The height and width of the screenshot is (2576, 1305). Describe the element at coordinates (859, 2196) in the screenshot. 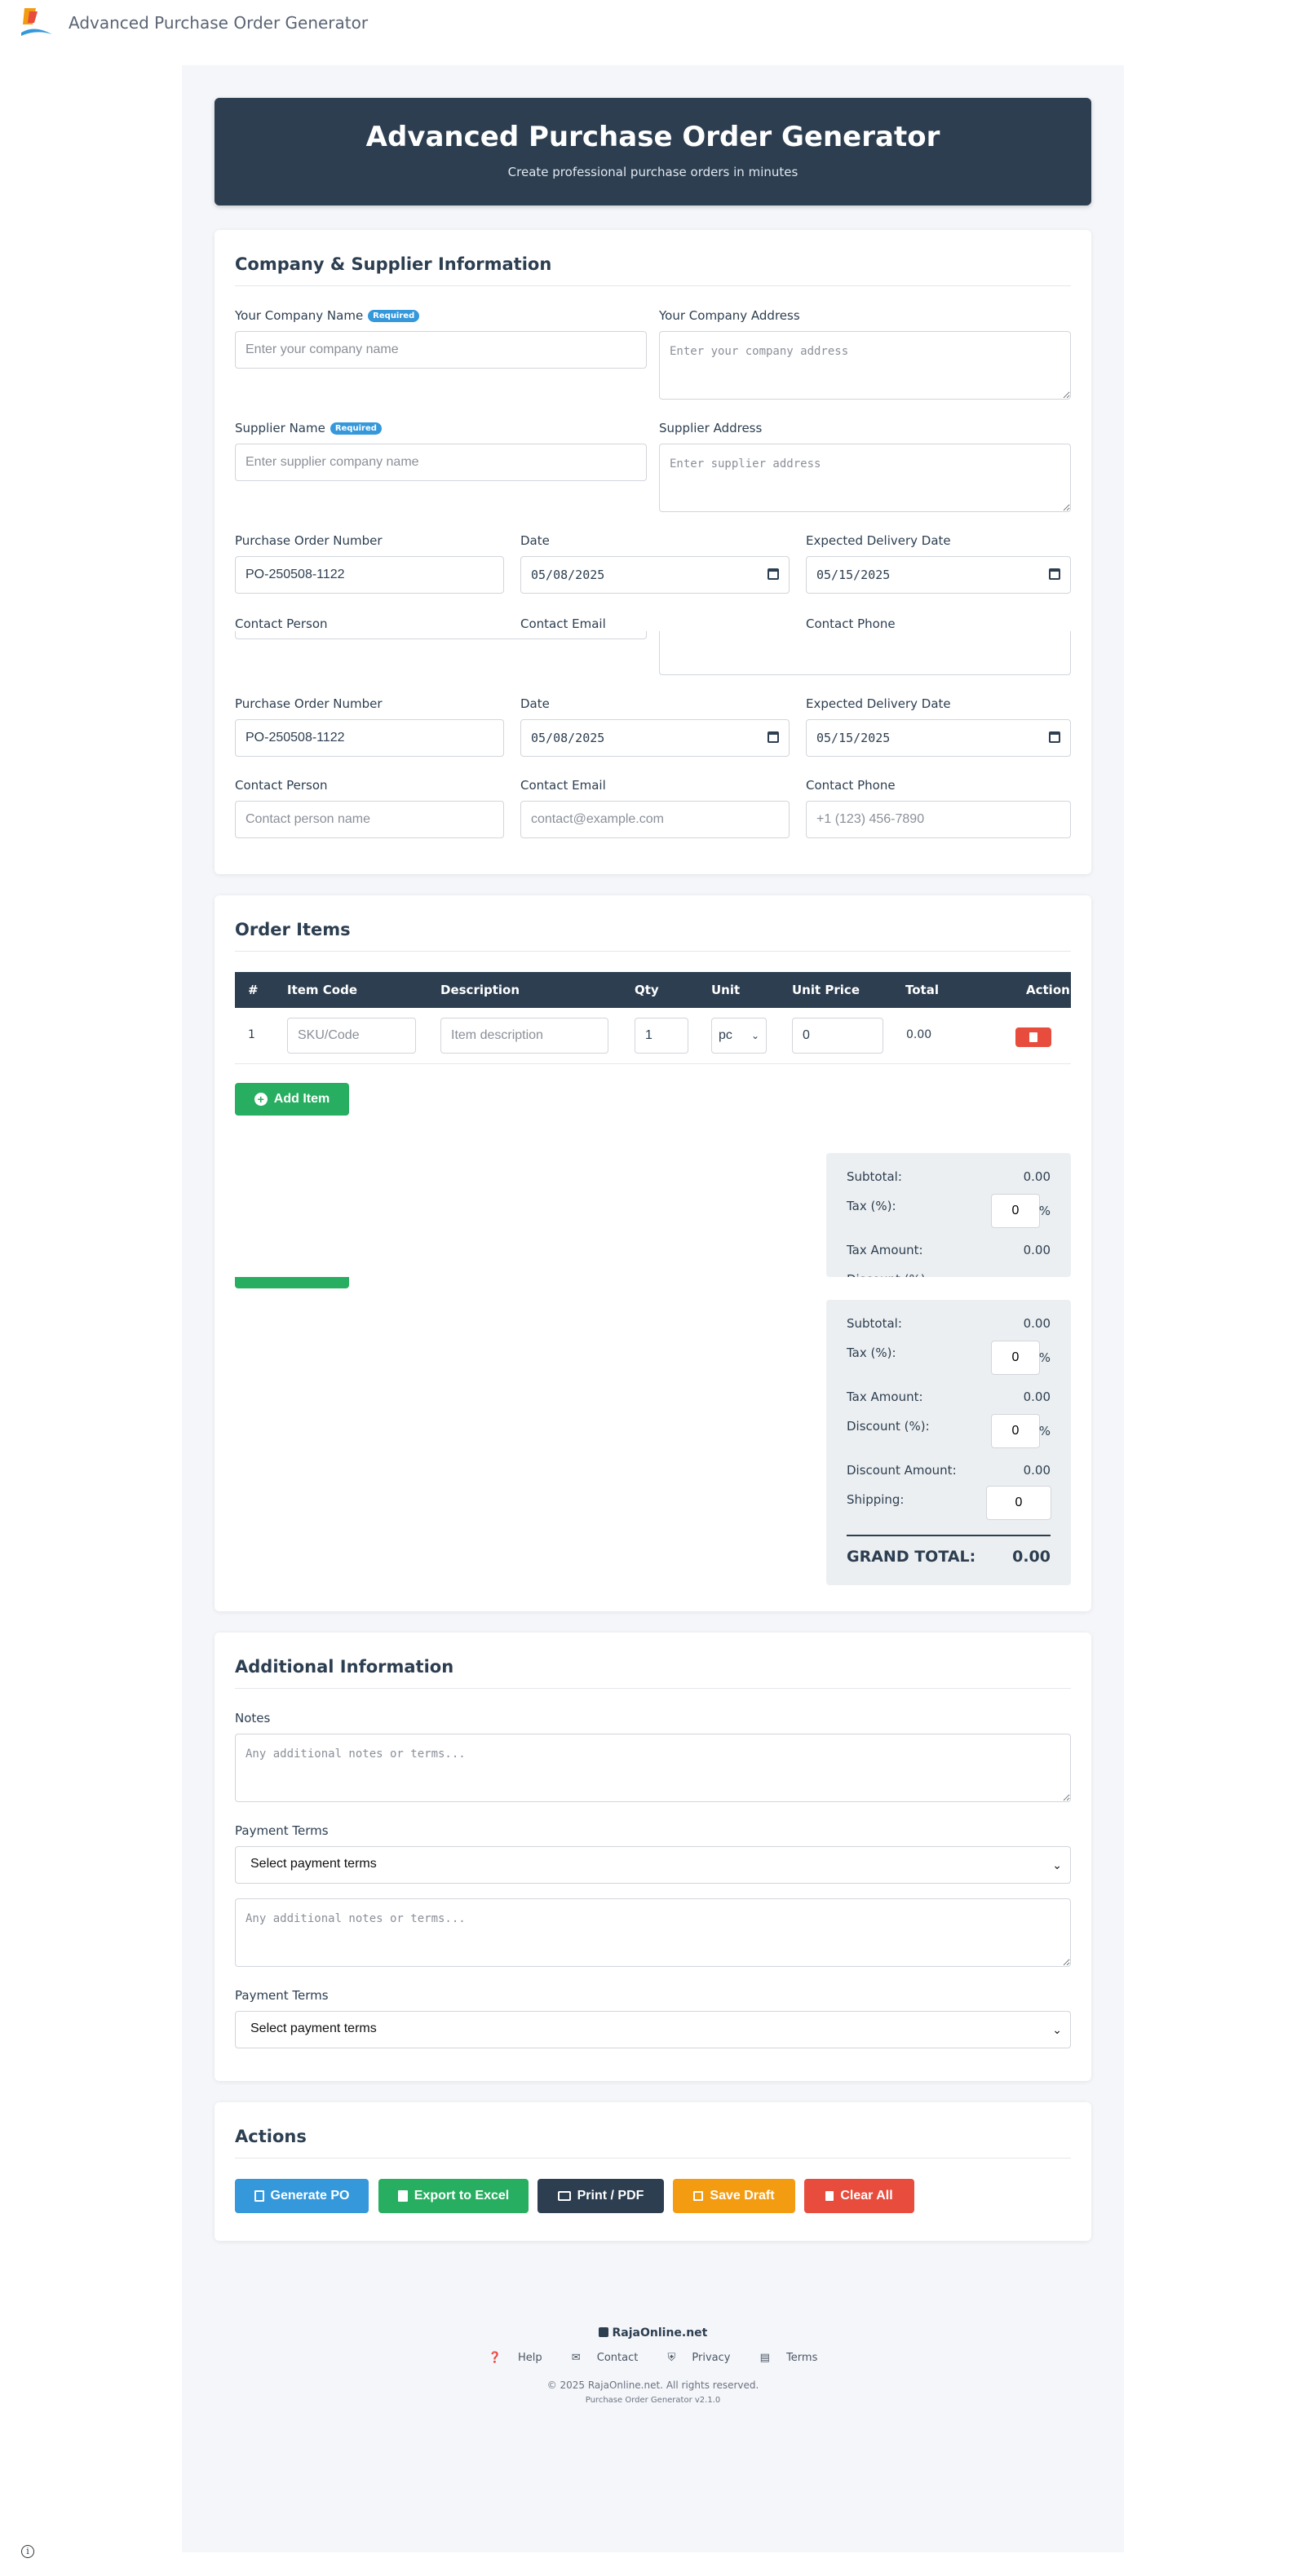

I see `clear-all-button: Clear All` at that location.